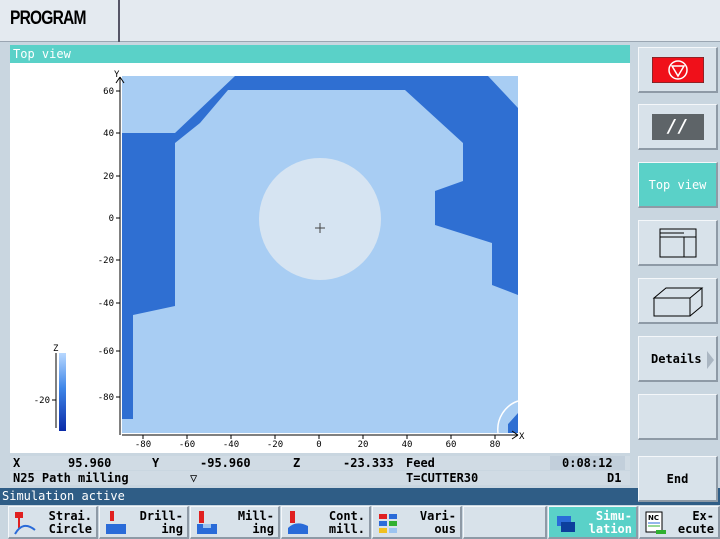 This screenshot has height=539, width=720. I want to click on message-line: Simulation active, so click(360, 496).